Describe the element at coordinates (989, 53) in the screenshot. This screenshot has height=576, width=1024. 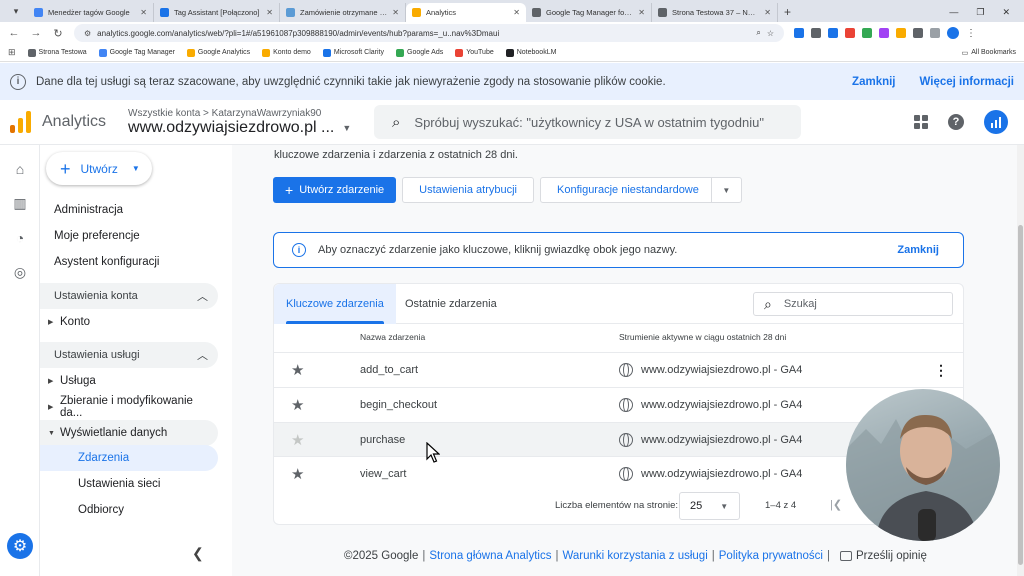
I see `all-bookmarks: ▭ All Bookmarks` at that location.